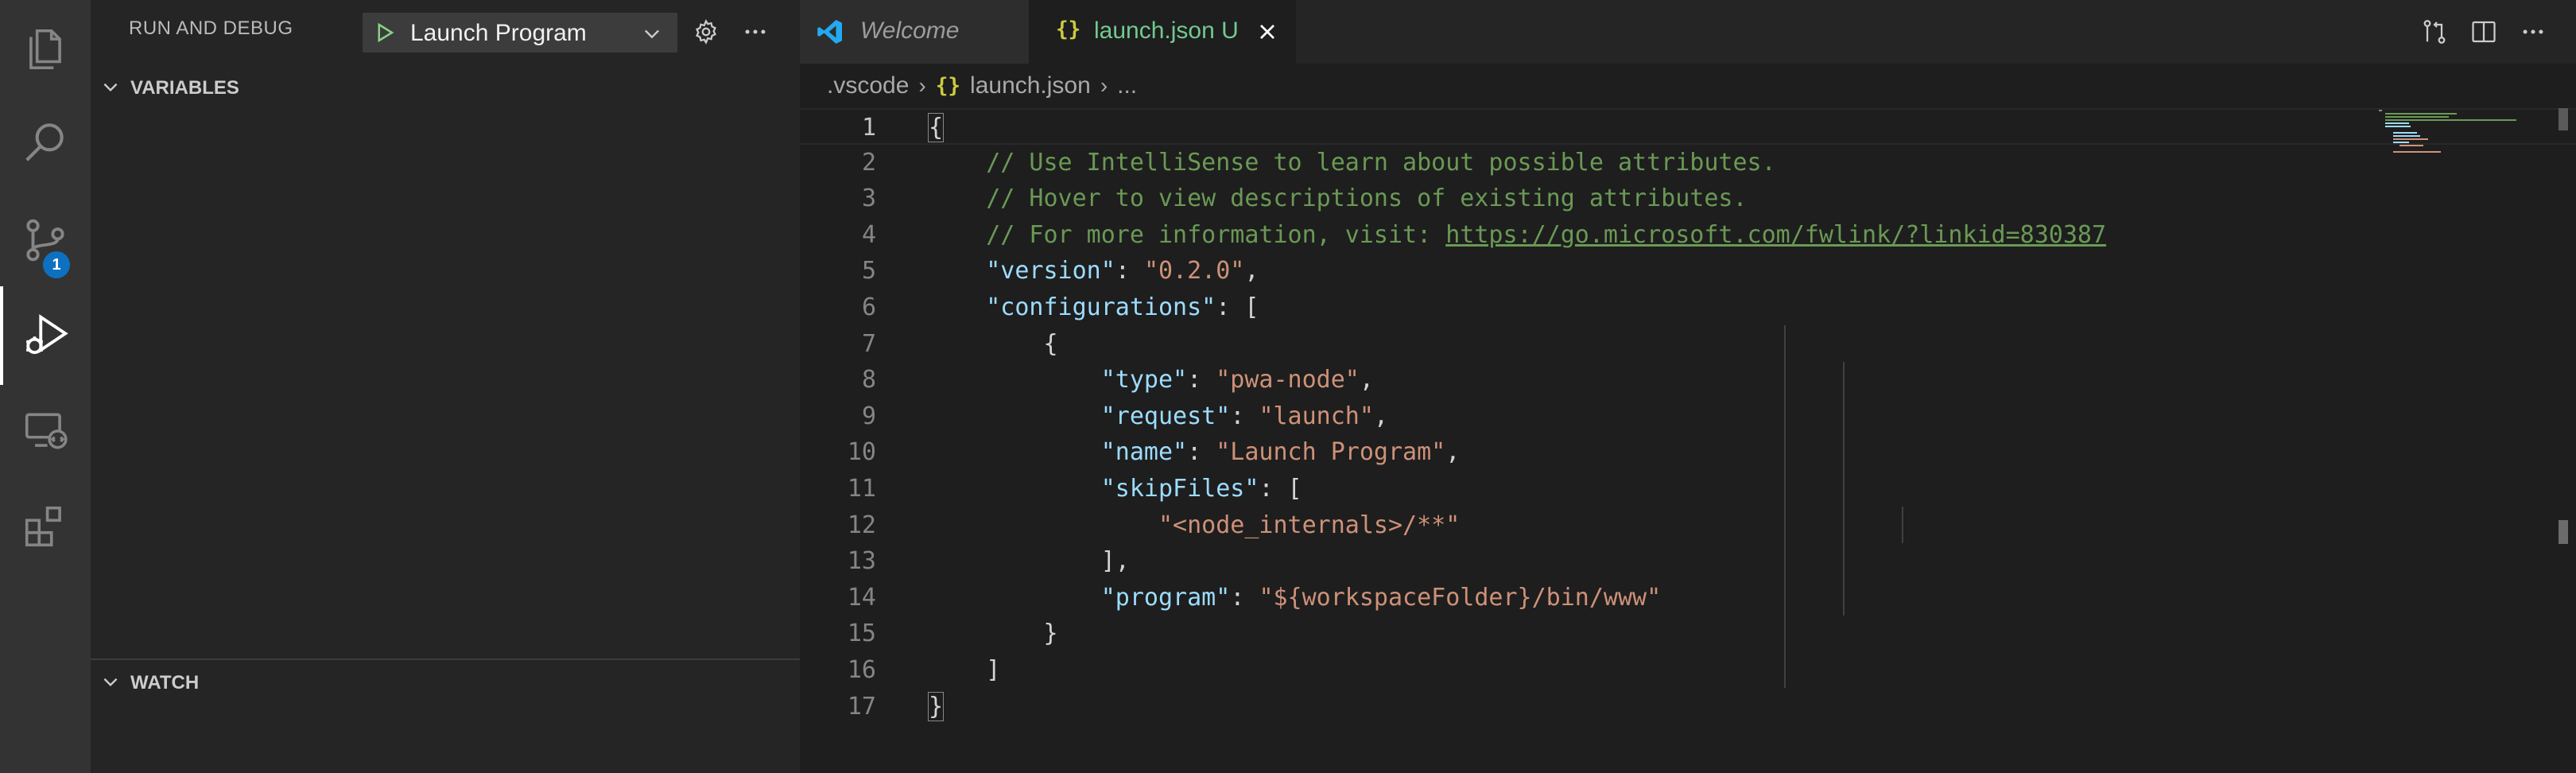  Describe the element at coordinates (1688, 307) in the screenshot. I see `code-line: 6 "configurations": [` at that location.